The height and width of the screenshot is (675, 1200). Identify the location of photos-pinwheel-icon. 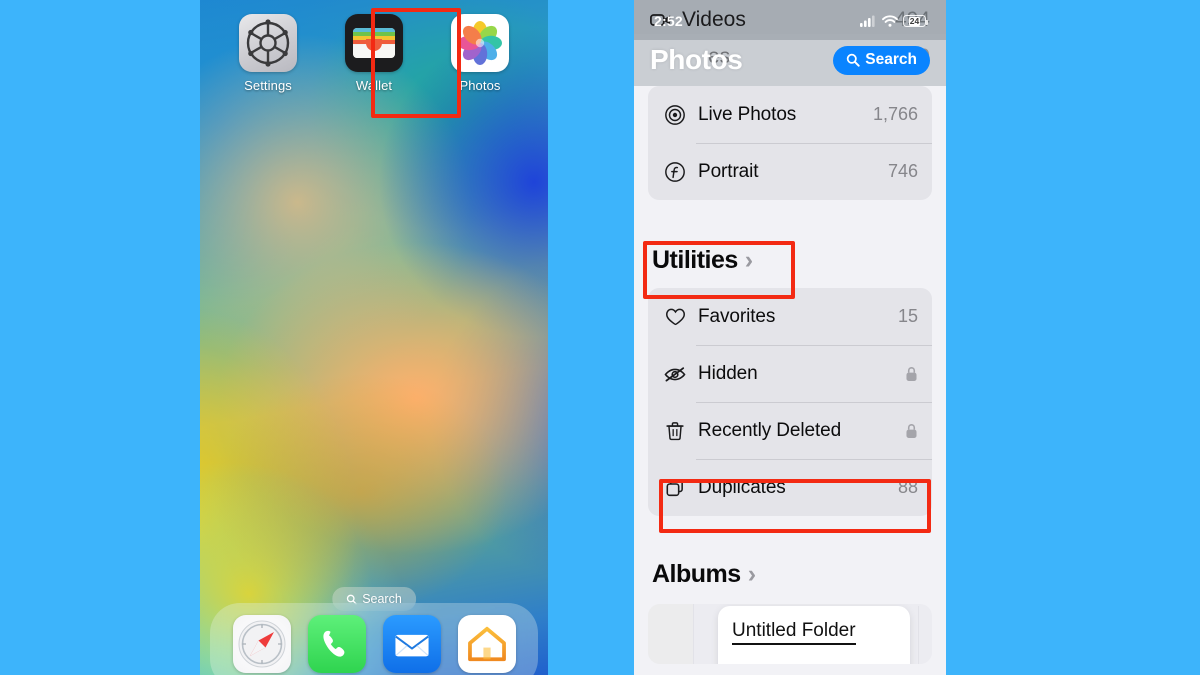
(480, 43).